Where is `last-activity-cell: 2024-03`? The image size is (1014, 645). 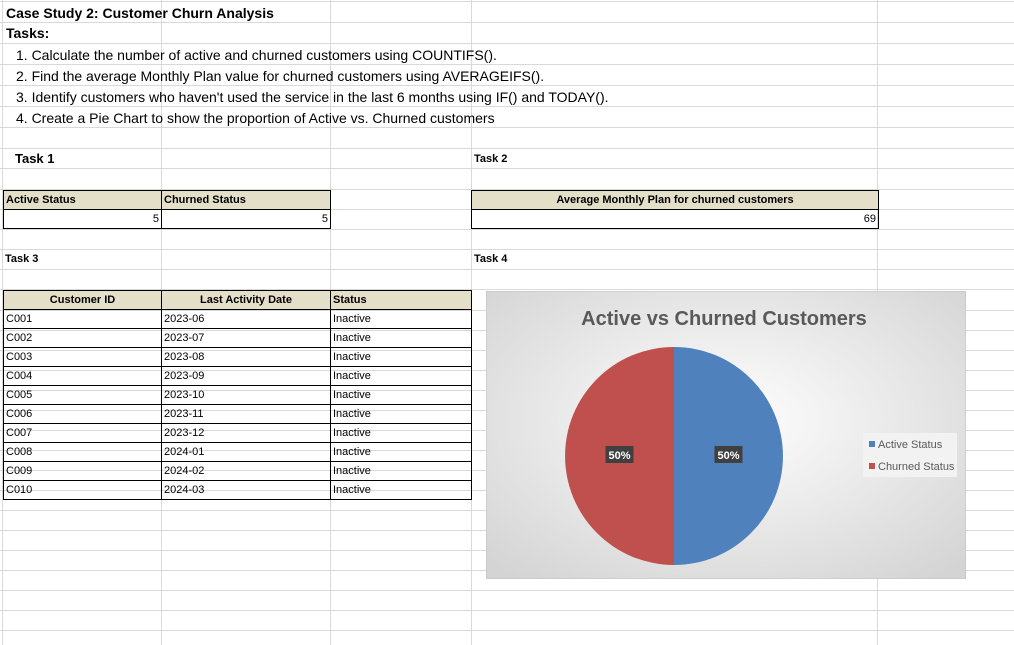 last-activity-cell: 2024-03 is located at coordinates (246, 490).